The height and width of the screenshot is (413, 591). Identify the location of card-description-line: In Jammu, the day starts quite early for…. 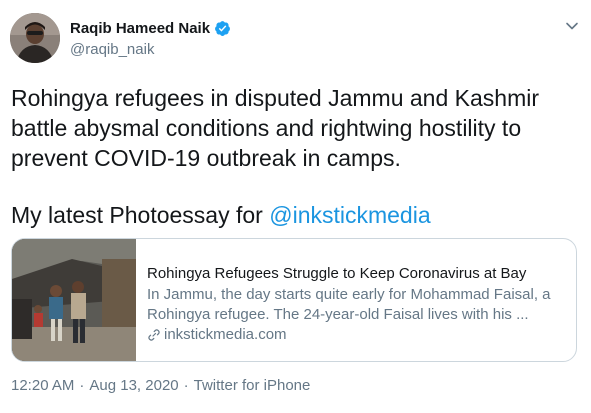
(349, 294).